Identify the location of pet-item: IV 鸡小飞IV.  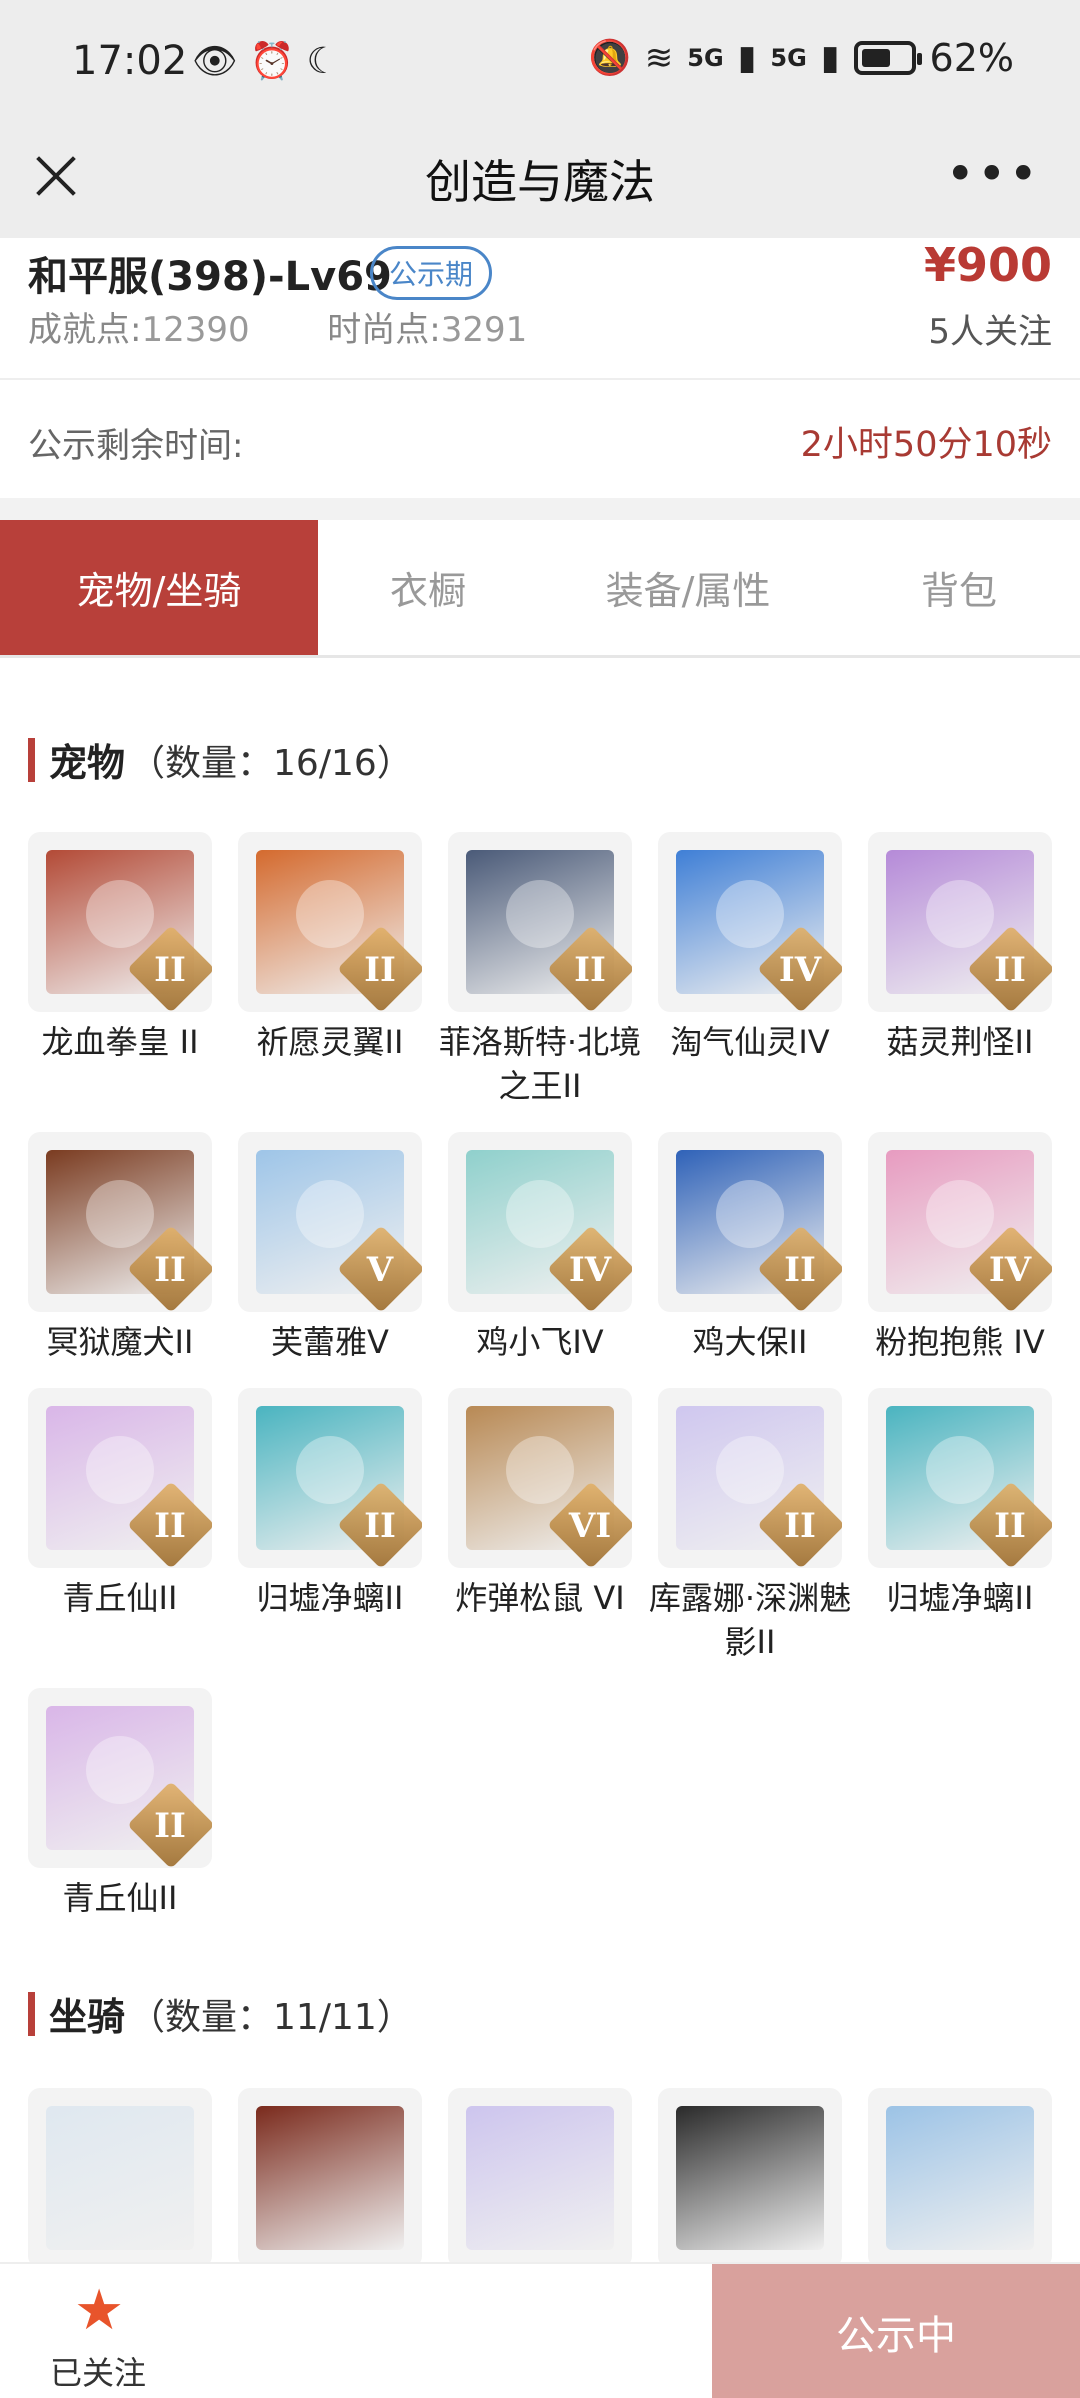
(540, 1248).